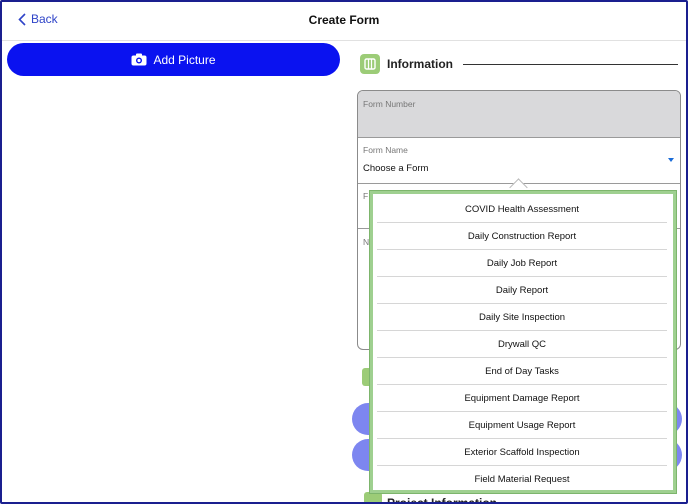 Image resolution: width=688 pixels, height=504 pixels. What do you see at coordinates (522, 398) in the screenshot?
I see `form-option: Equipment Damage Report` at bounding box center [522, 398].